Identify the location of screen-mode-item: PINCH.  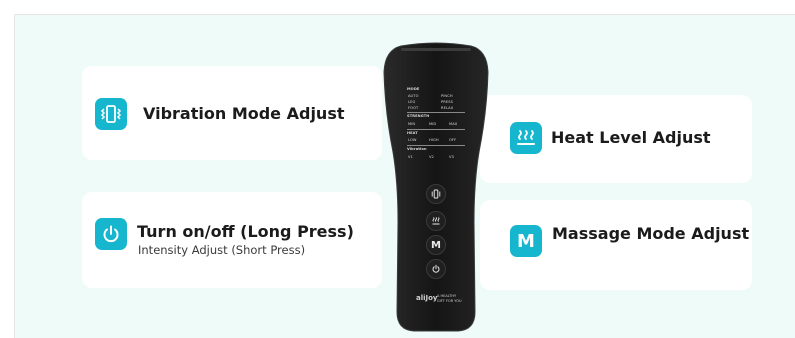
(447, 96).